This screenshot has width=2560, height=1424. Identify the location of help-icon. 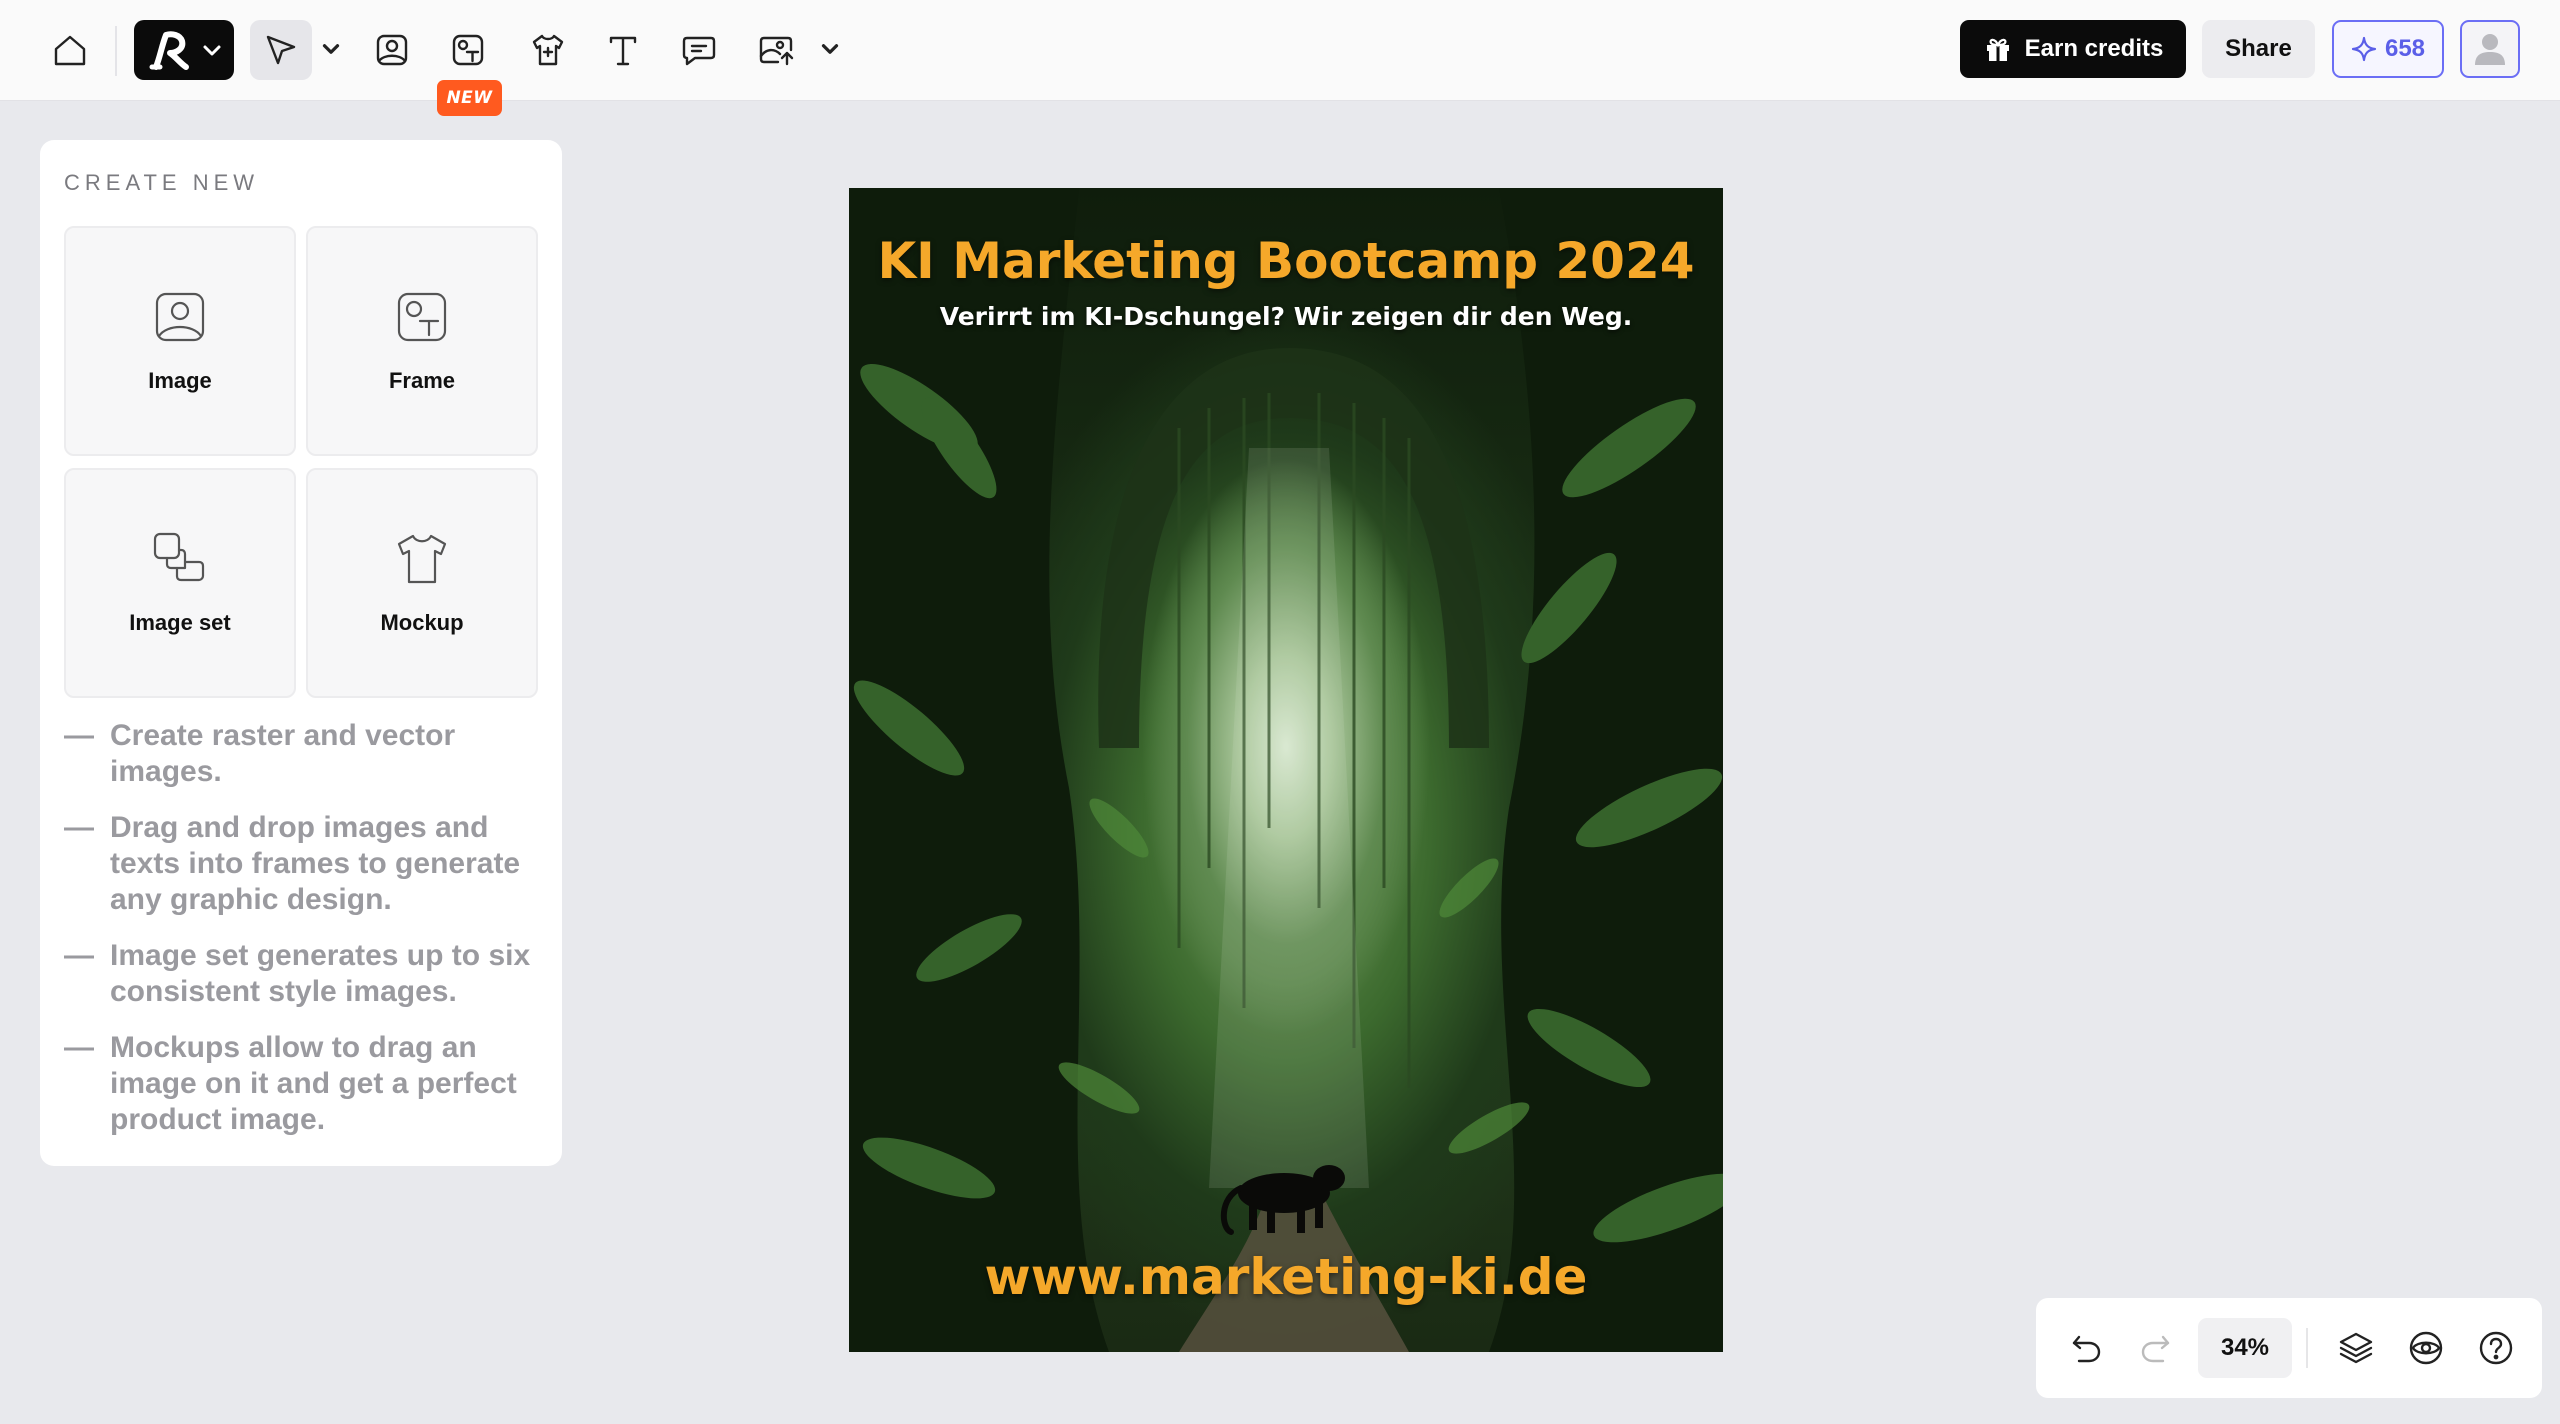
(2496, 1348).